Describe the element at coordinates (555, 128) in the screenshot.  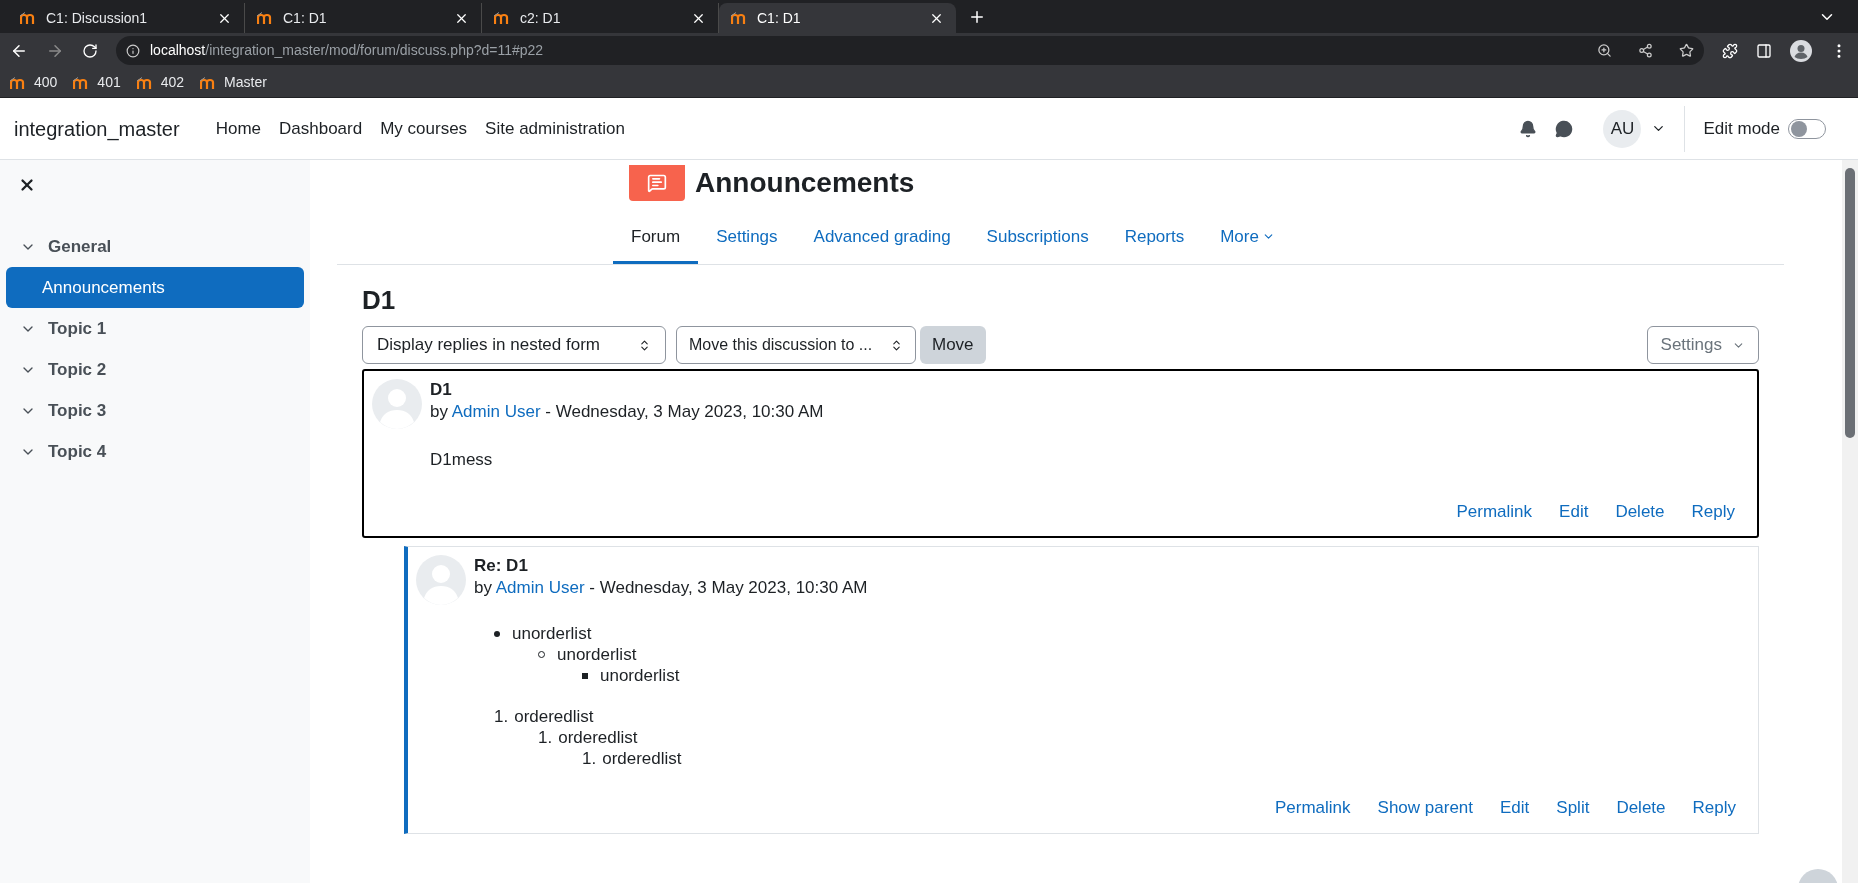
I see `nav-link: Site administration` at that location.